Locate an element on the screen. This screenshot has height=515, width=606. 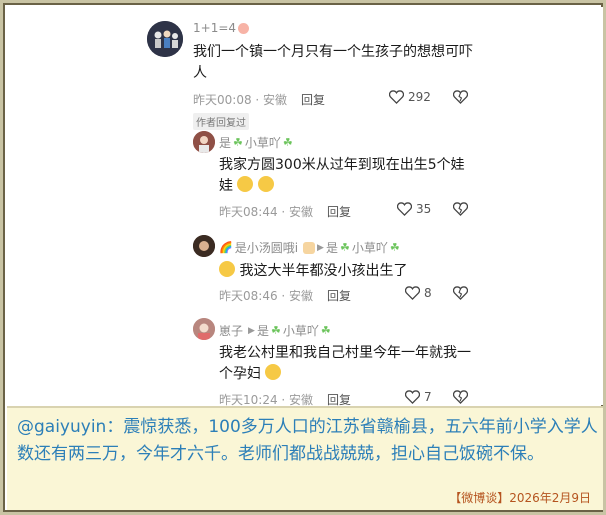
like-count: 292 is located at coordinates (419, 97).